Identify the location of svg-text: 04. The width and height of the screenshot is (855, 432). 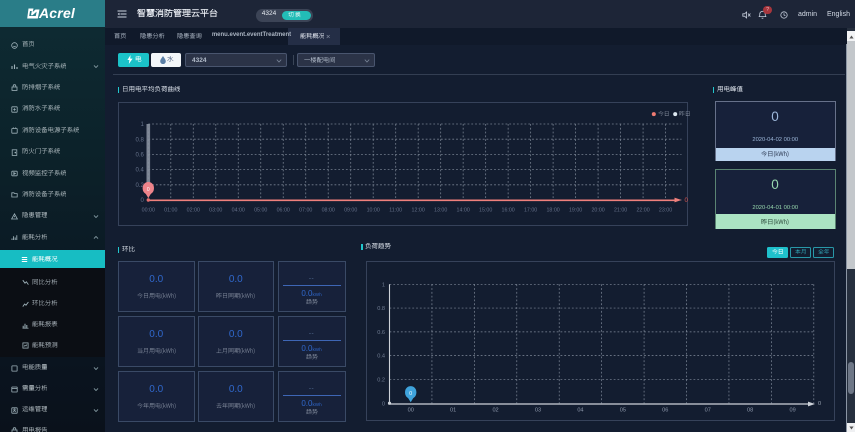
(580, 411).